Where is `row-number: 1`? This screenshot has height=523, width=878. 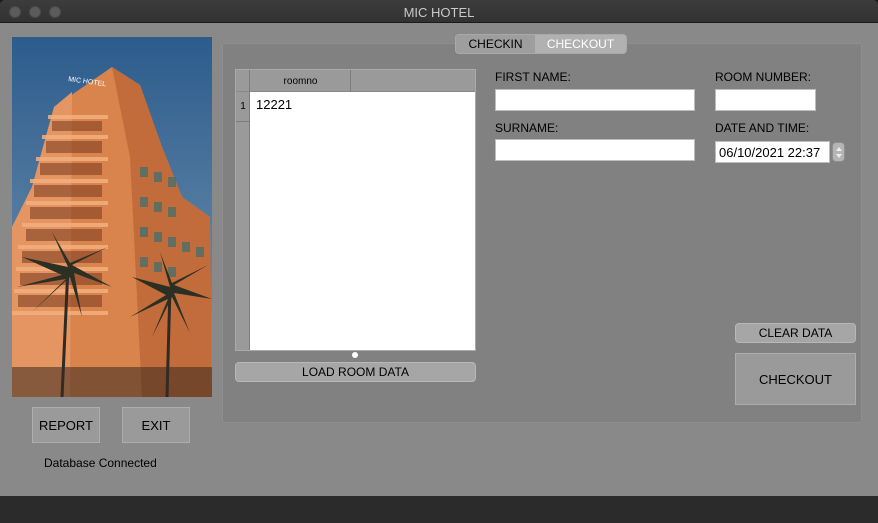 row-number: 1 is located at coordinates (243, 107).